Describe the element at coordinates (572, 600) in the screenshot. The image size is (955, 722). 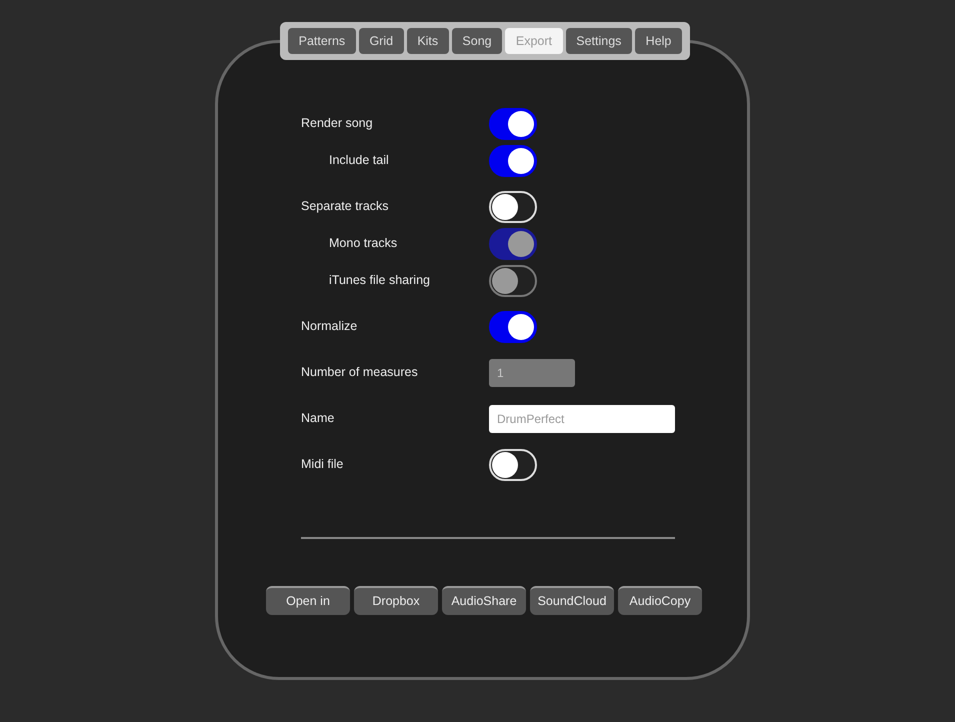
I see `export-button: SoundCloud` at that location.